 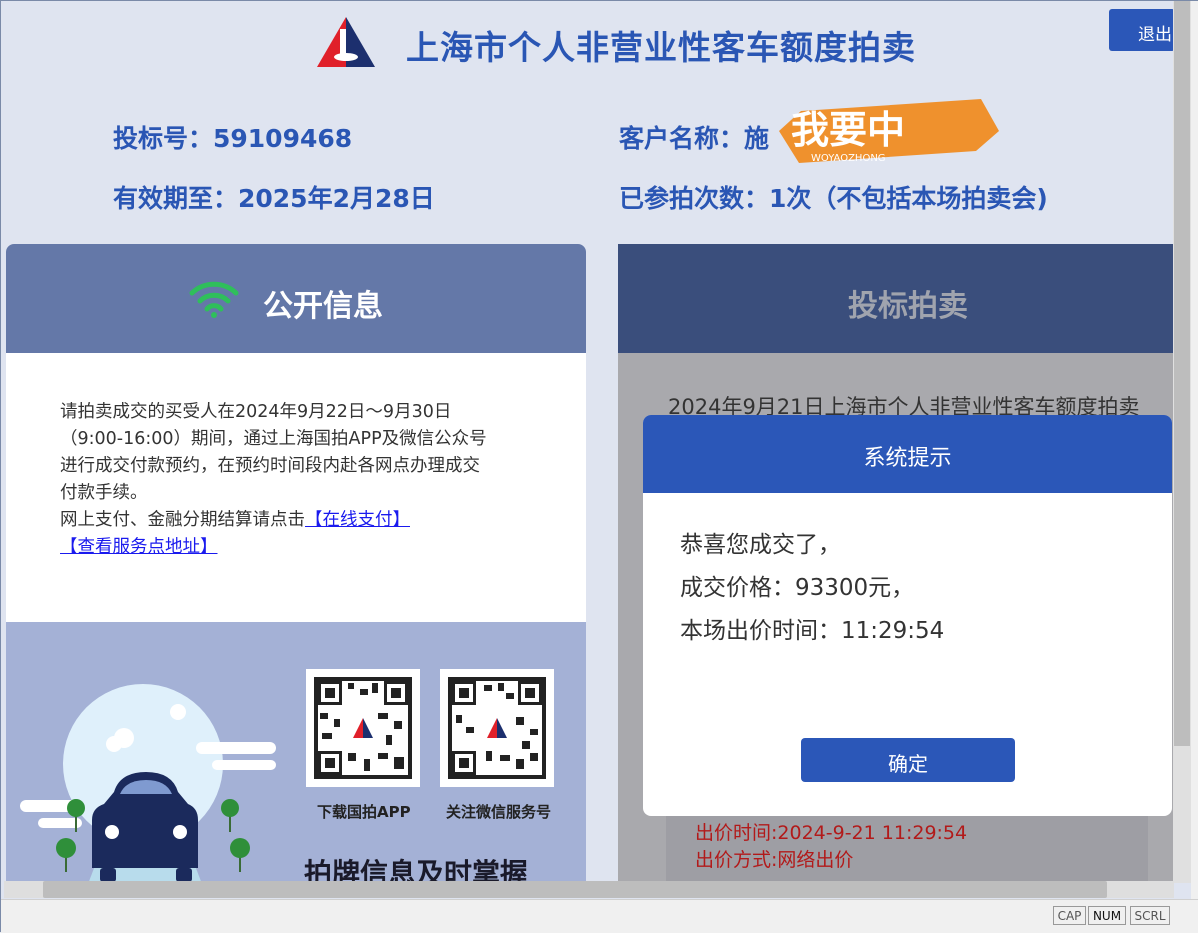 What do you see at coordinates (833, 198) in the screenshot?
I see `participation-count: 已参拍次数：1次（不包括本场拍卖会)` at bounding box center [833, 198].